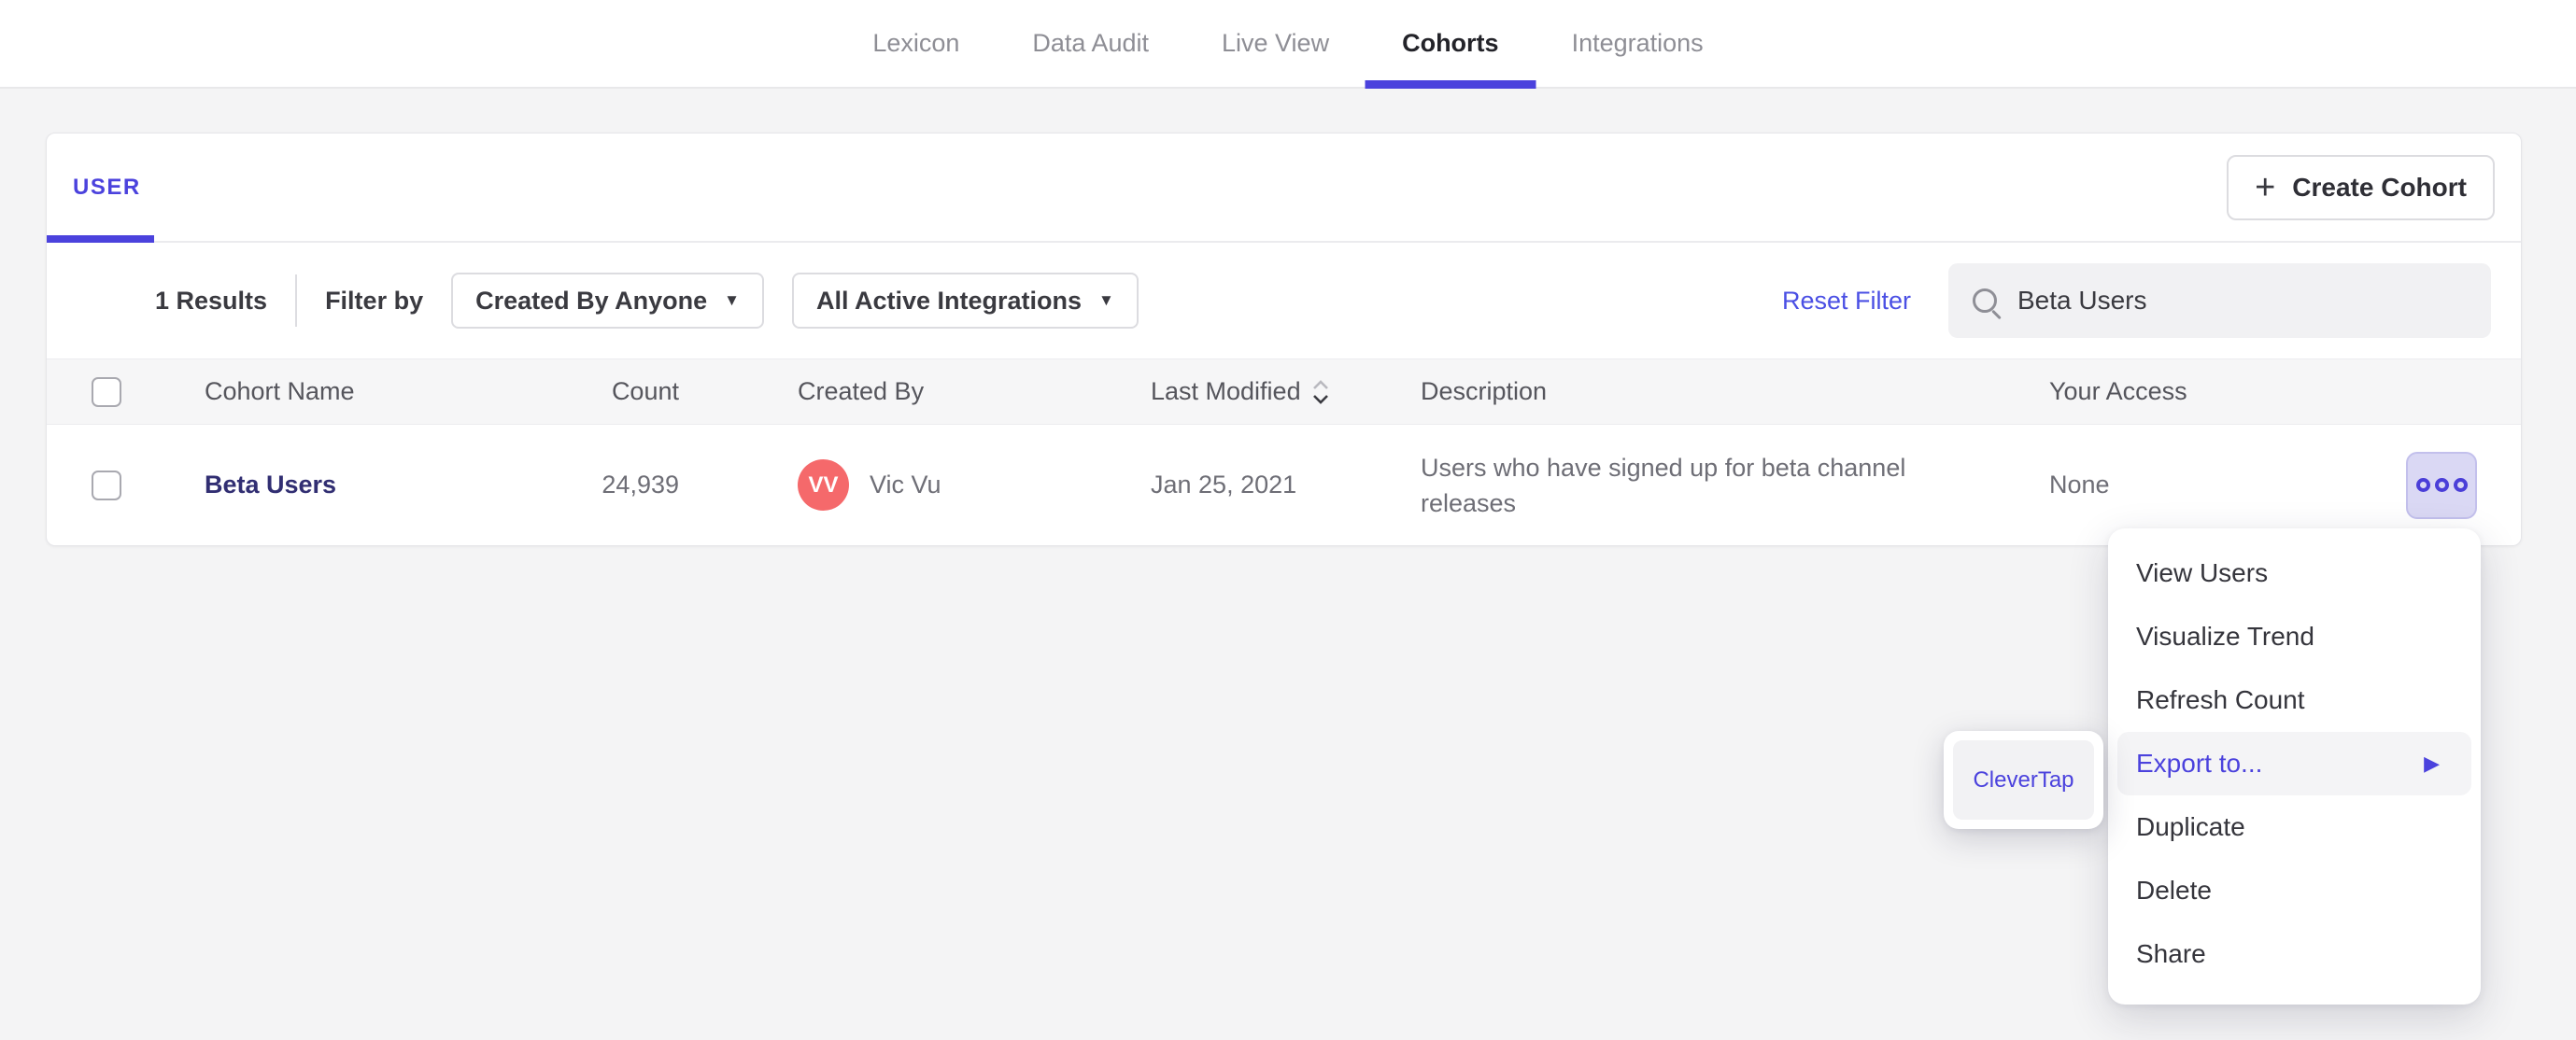 Image resolution: width=2576 pixels, height=1040 pixels. What do you see at coordinates (2294, 827) in the screenshot?
I see `menu-item-duplicate: Duplicate` at bounding box center [2294, 827].